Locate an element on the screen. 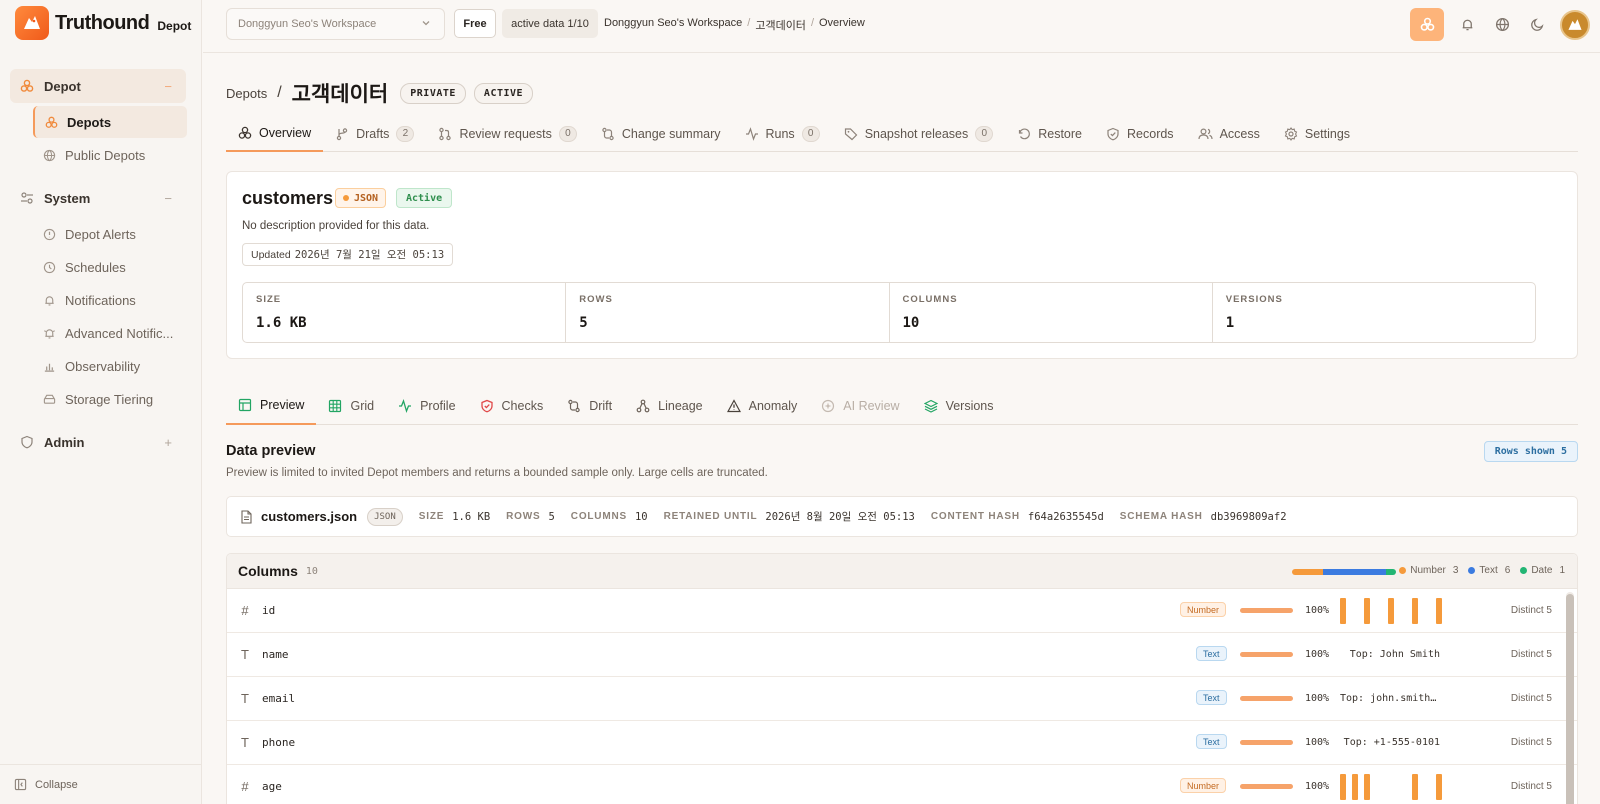 The width and height of the screenshot is (1600, 804). tab-grid: Grid is located at coordinates (351, 406).